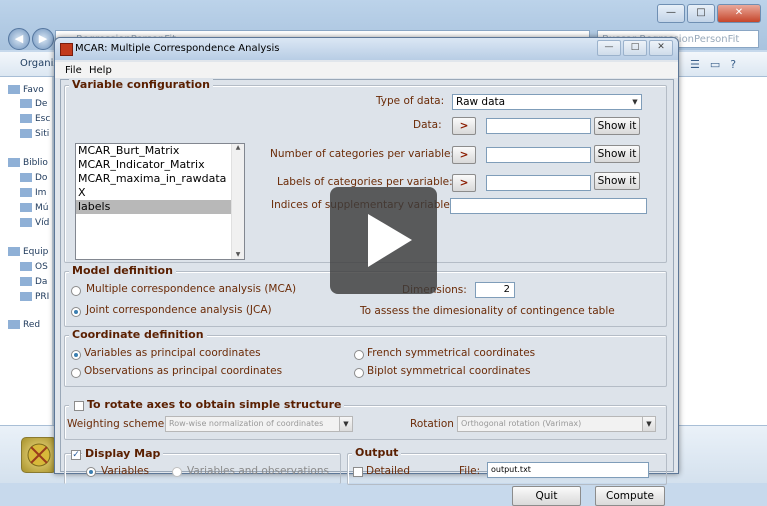 The width and height of the screenshot is (767, 506). Describe the element at coordinates (495, 290) in the screenshot. I see `dimensions-field: 2` at that location.